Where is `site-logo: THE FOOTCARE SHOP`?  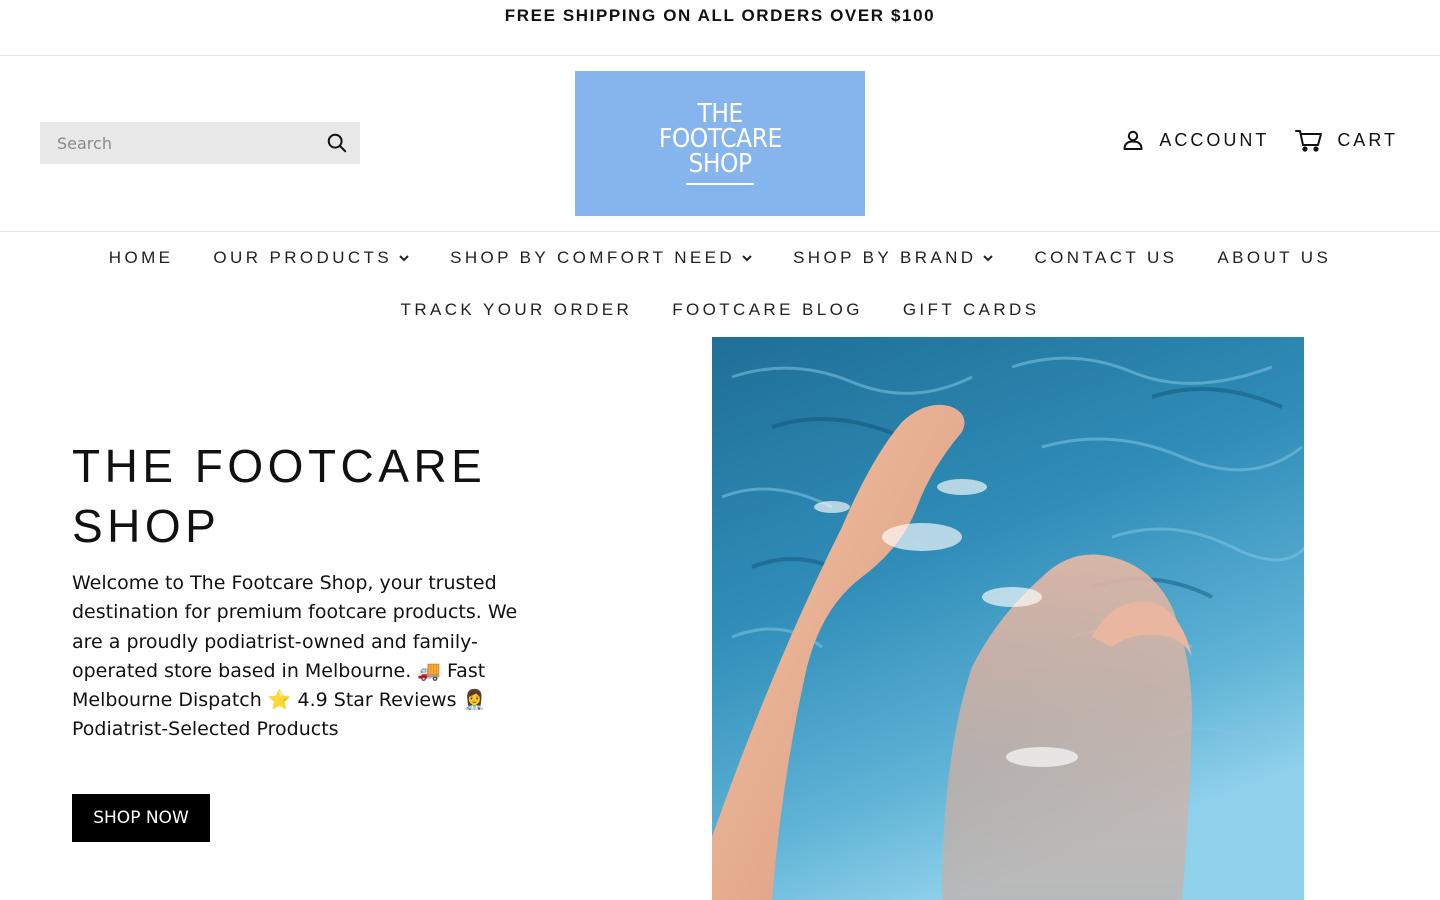
site-logo: THE FOOTCARE SHOP is located at coordinates (720, 143).